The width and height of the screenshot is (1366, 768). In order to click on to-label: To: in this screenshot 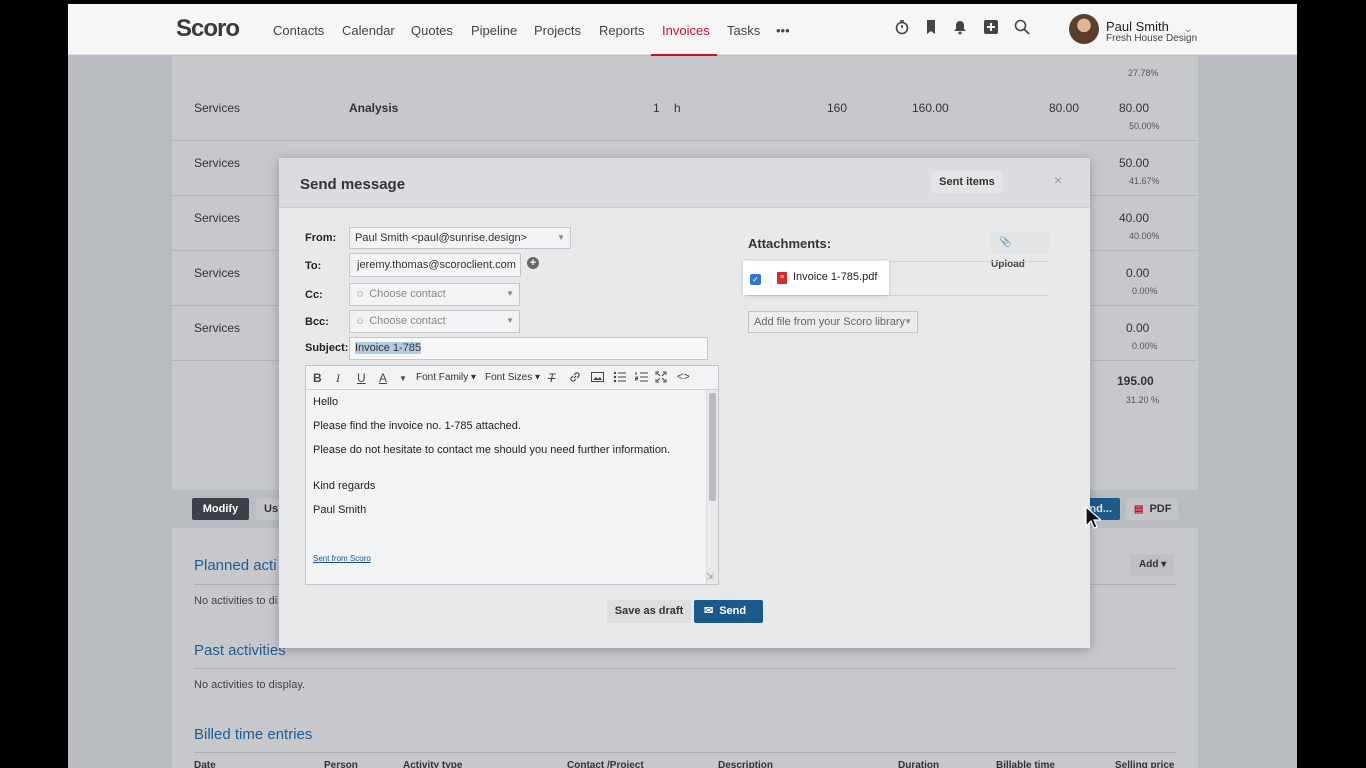, I will do `click(313, 266)`.